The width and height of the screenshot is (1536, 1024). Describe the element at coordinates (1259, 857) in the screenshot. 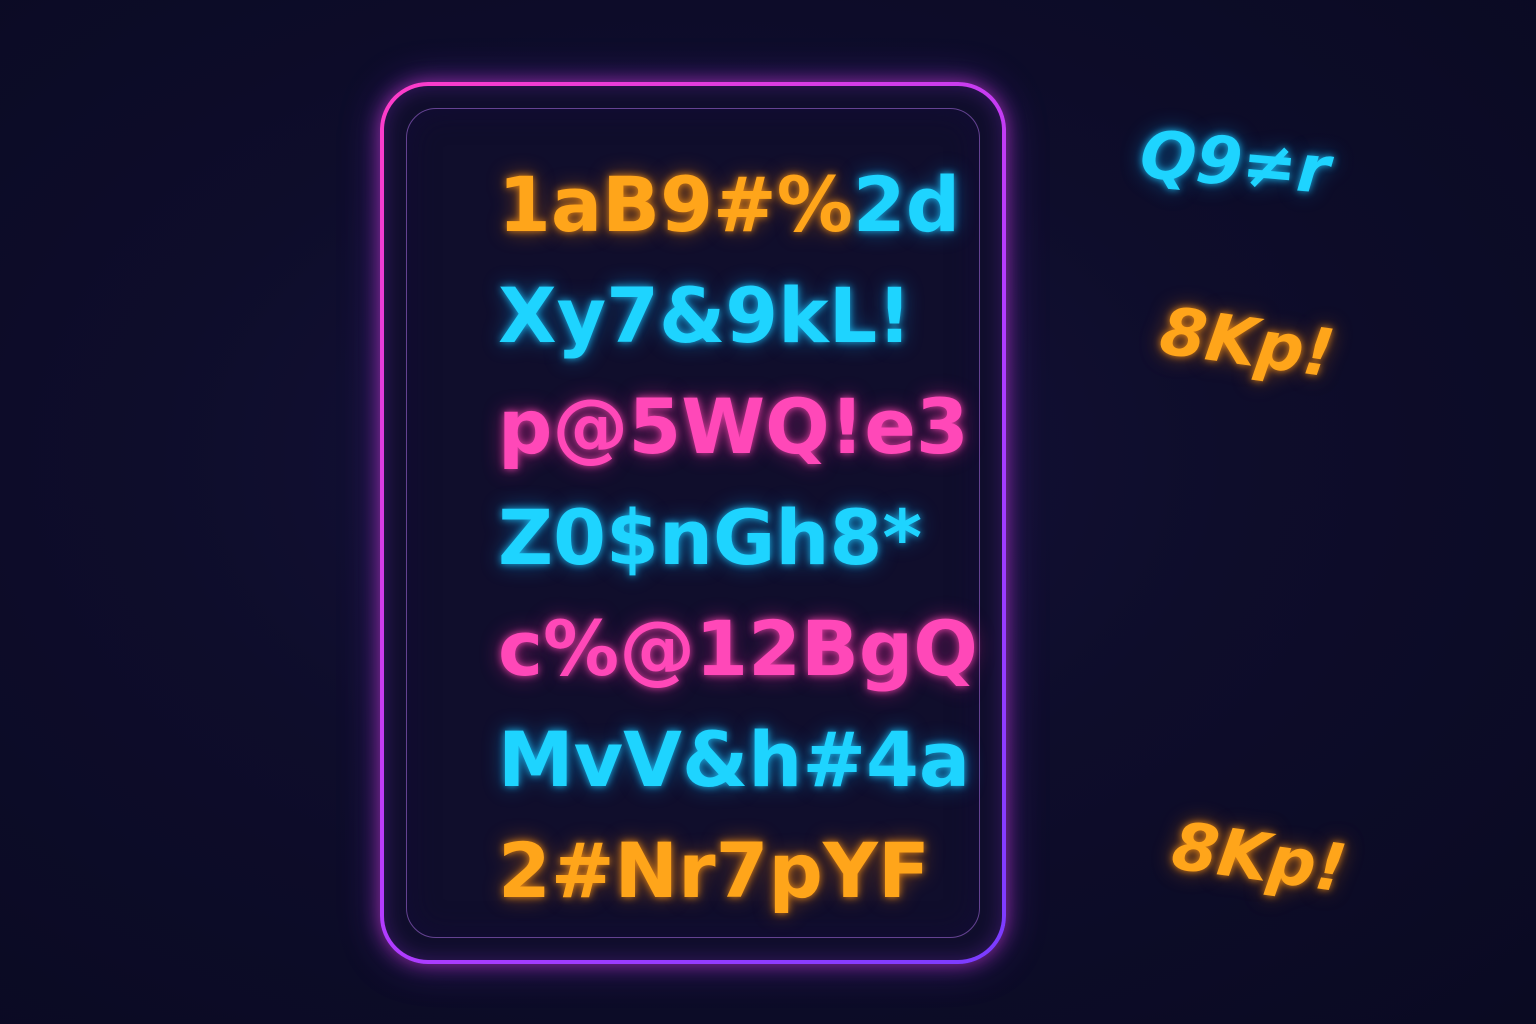

I see `floating-password-3: 8Kp!` at that location.